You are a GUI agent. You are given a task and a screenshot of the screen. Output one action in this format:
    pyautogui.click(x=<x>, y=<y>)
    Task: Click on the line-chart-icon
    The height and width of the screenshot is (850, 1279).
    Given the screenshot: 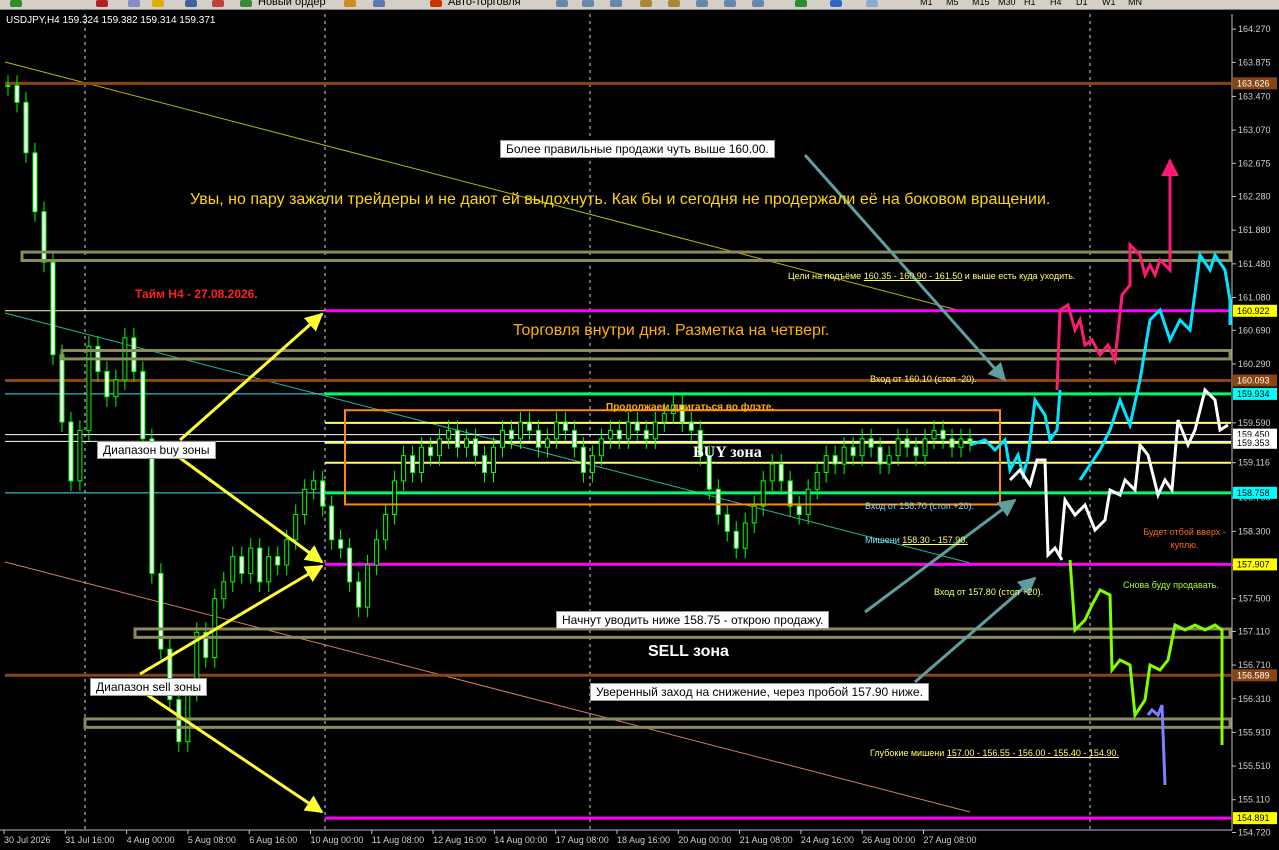 What is the action you would take?
    pyautogui.click(x=616, y=3)
    